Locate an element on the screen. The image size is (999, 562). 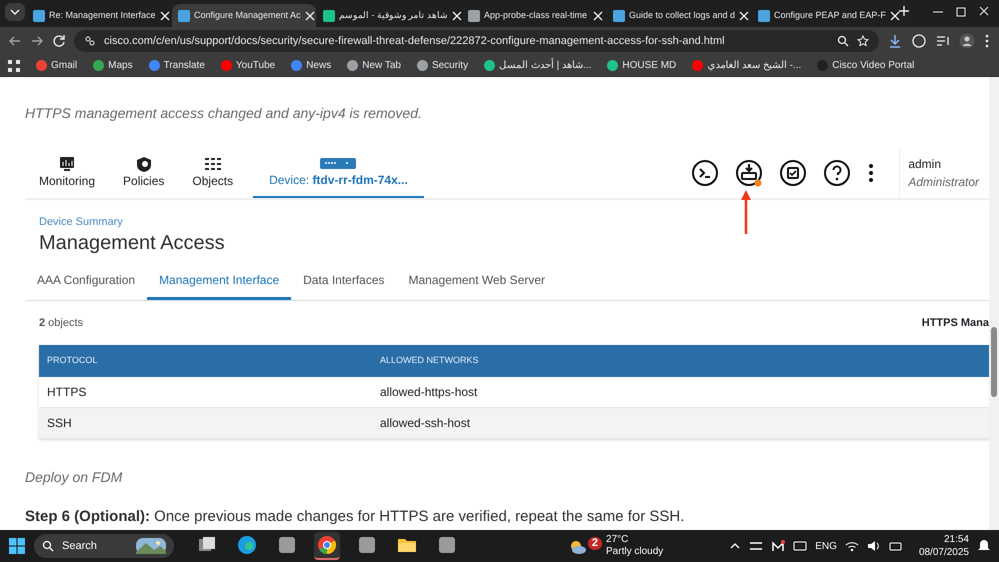
terminal-icon is located at coordinates (705, 173).